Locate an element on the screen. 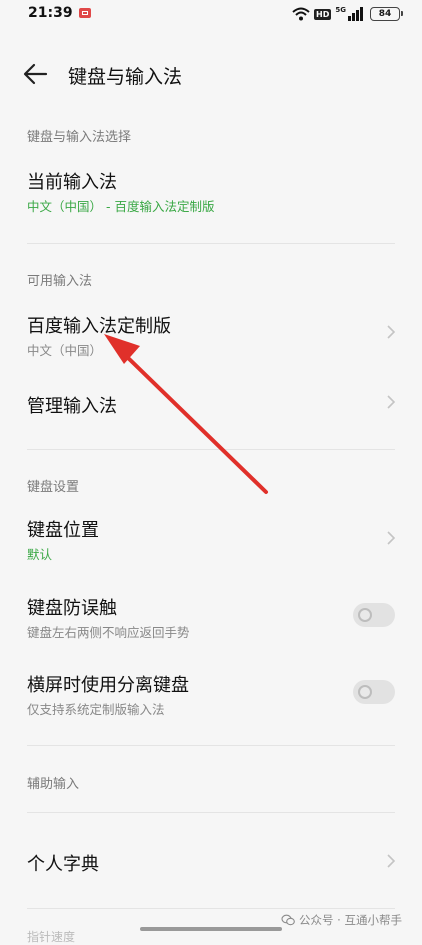 The height and width of the screenshot is (945, 422). hd-badge: HD is located at coordinates (323, 14).